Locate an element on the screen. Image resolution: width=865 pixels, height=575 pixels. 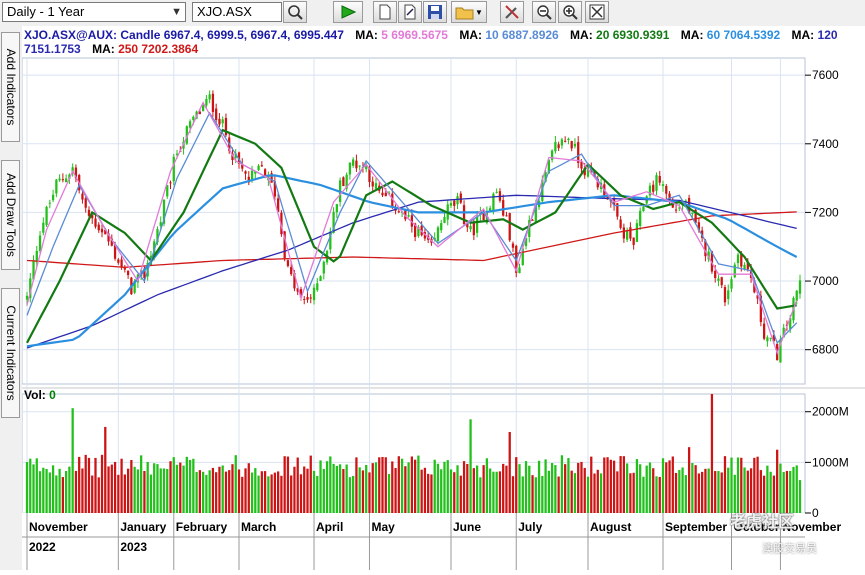
open-folder-button: ▼ is located at coordinates (469, 12).